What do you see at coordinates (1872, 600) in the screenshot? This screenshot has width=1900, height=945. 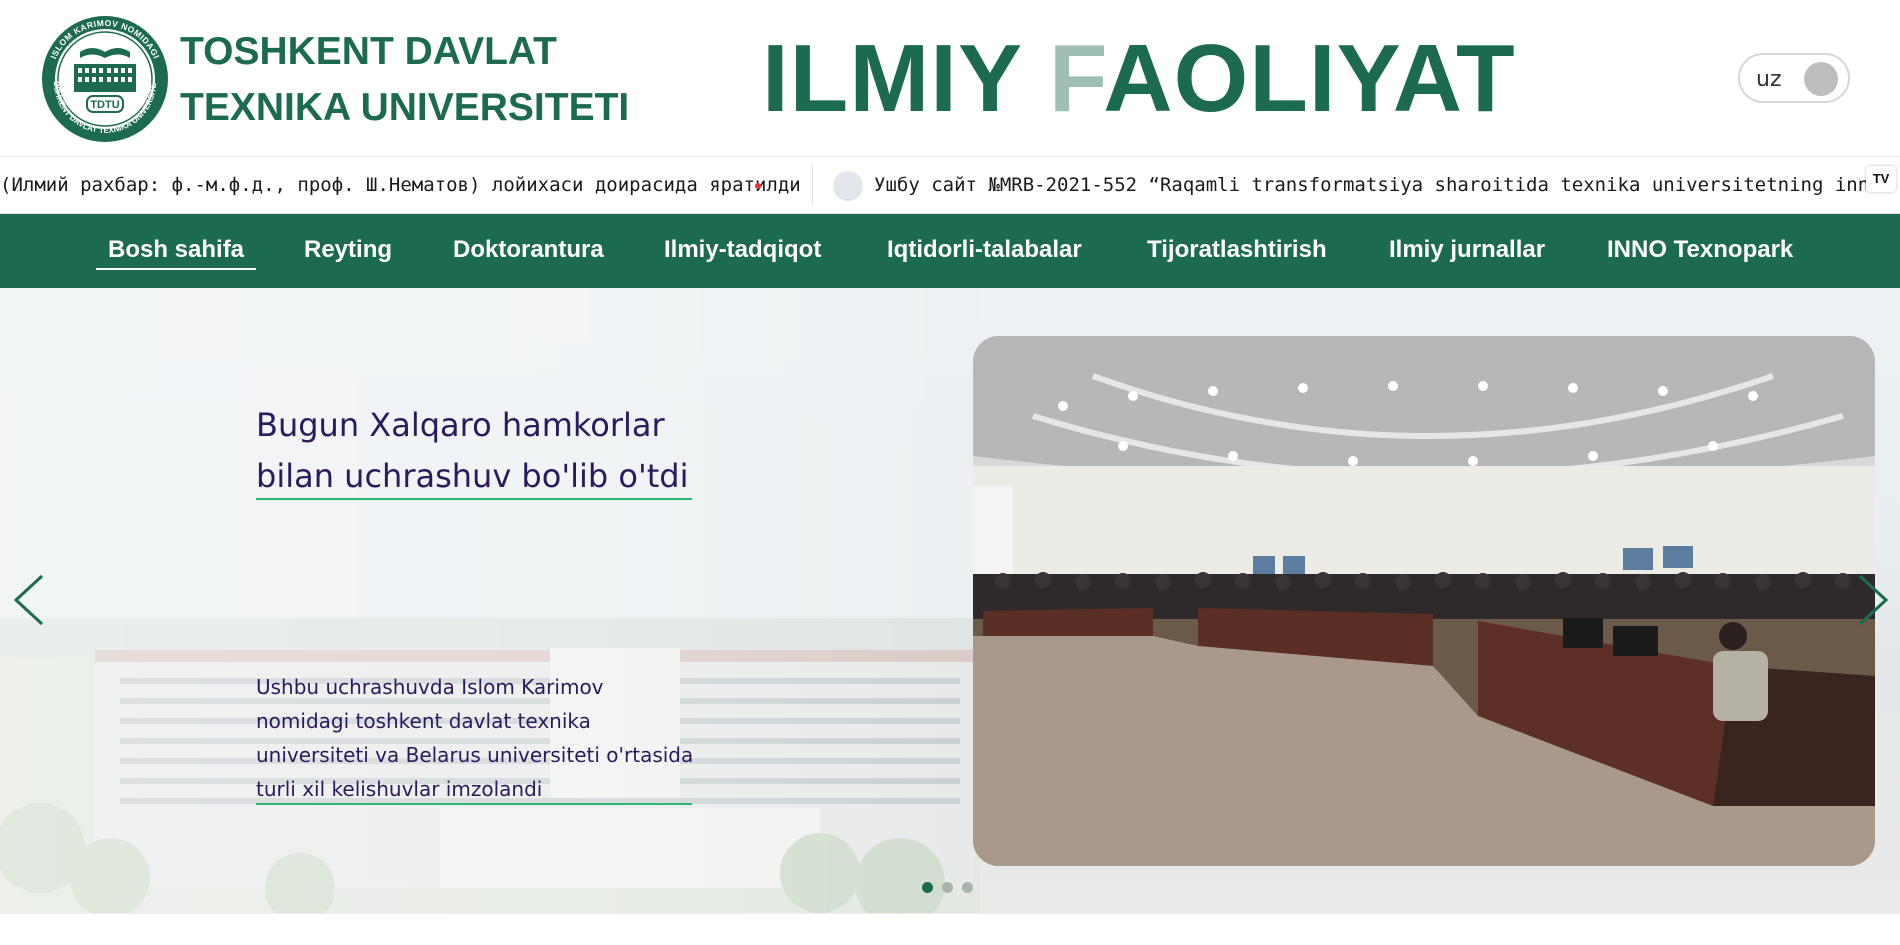 I see `slider-next-arrow-icon` at bounding box center [1872, 600].